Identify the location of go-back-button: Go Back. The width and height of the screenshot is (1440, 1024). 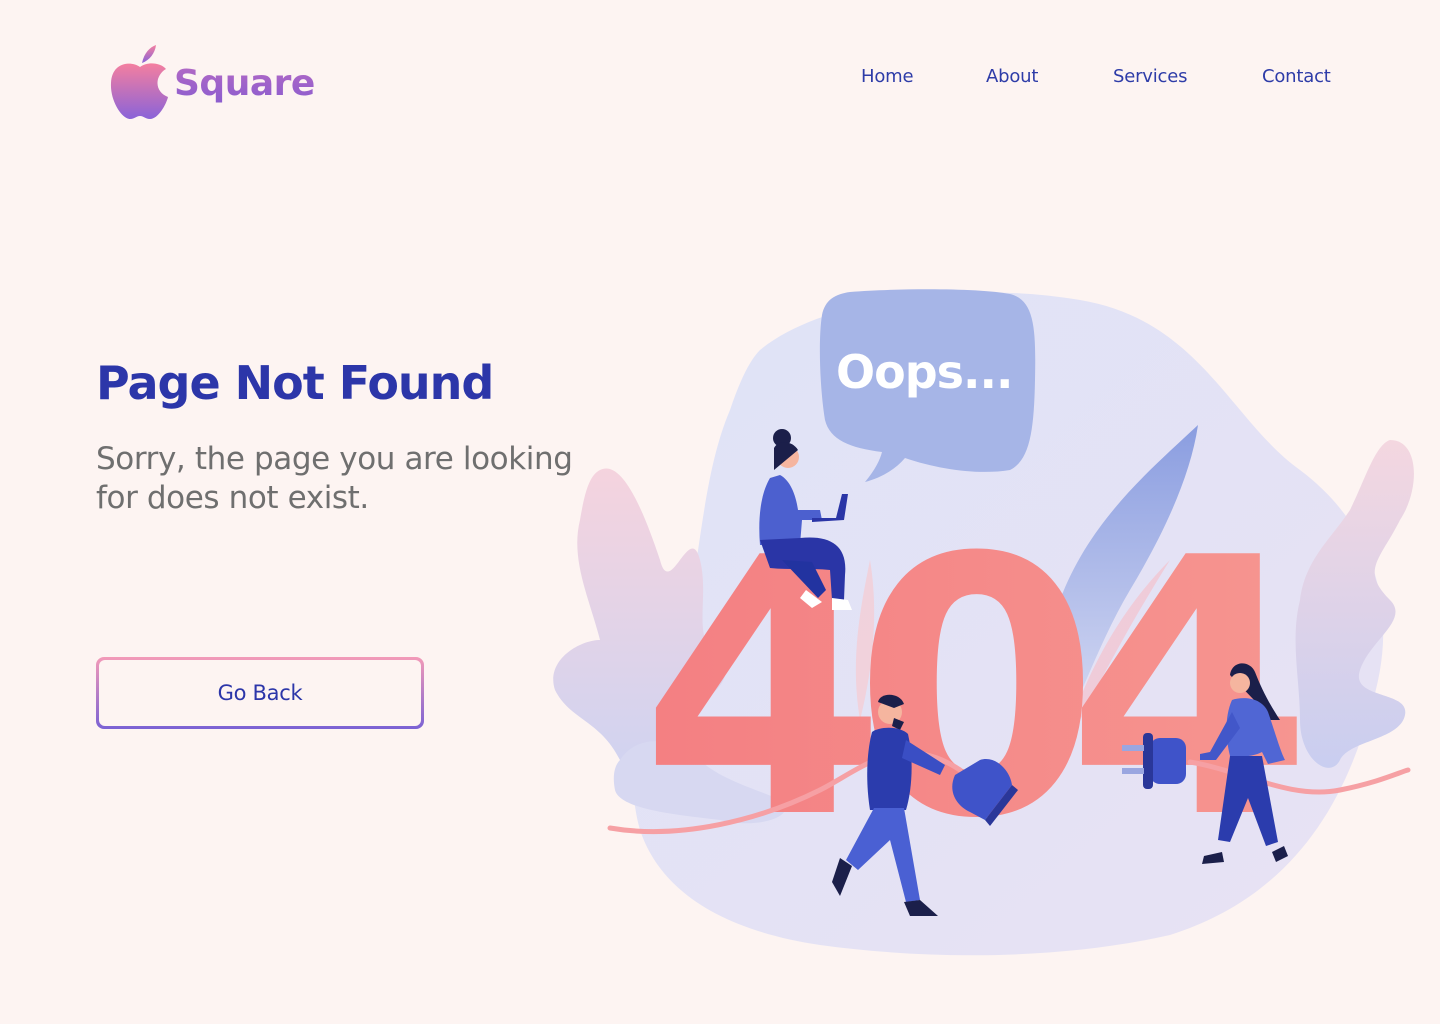
(260, 693).